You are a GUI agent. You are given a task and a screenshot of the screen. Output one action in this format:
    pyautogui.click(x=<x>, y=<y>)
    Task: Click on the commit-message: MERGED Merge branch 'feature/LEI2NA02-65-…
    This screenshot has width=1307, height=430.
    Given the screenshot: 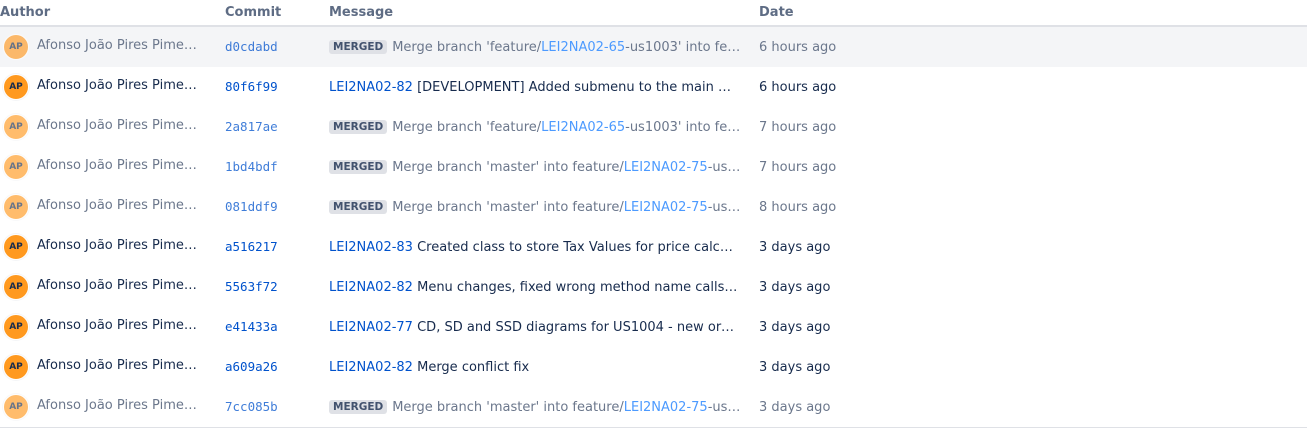 What is the action you would take?
    pyautogui.click(x=535, y=127)
    